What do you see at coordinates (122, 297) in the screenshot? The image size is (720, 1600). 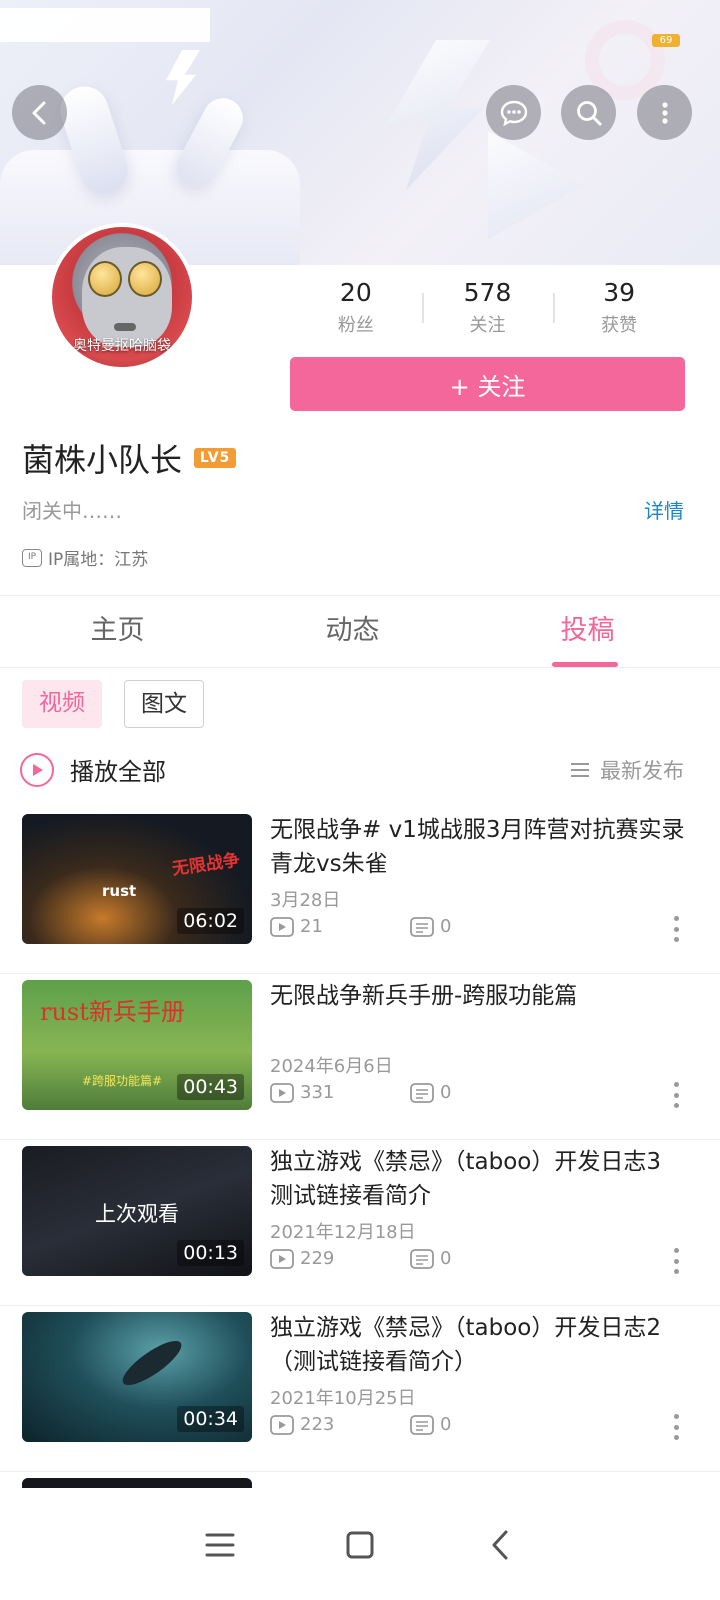 I see `avatar: 奥特曼抠哈脑袋` at bounding box center [122, 297].